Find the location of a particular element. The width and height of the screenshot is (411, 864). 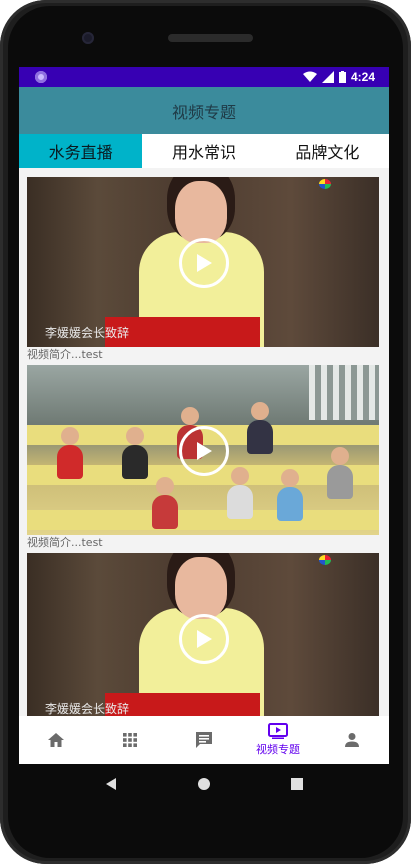

person-icon is located at coordinates (352, 740).